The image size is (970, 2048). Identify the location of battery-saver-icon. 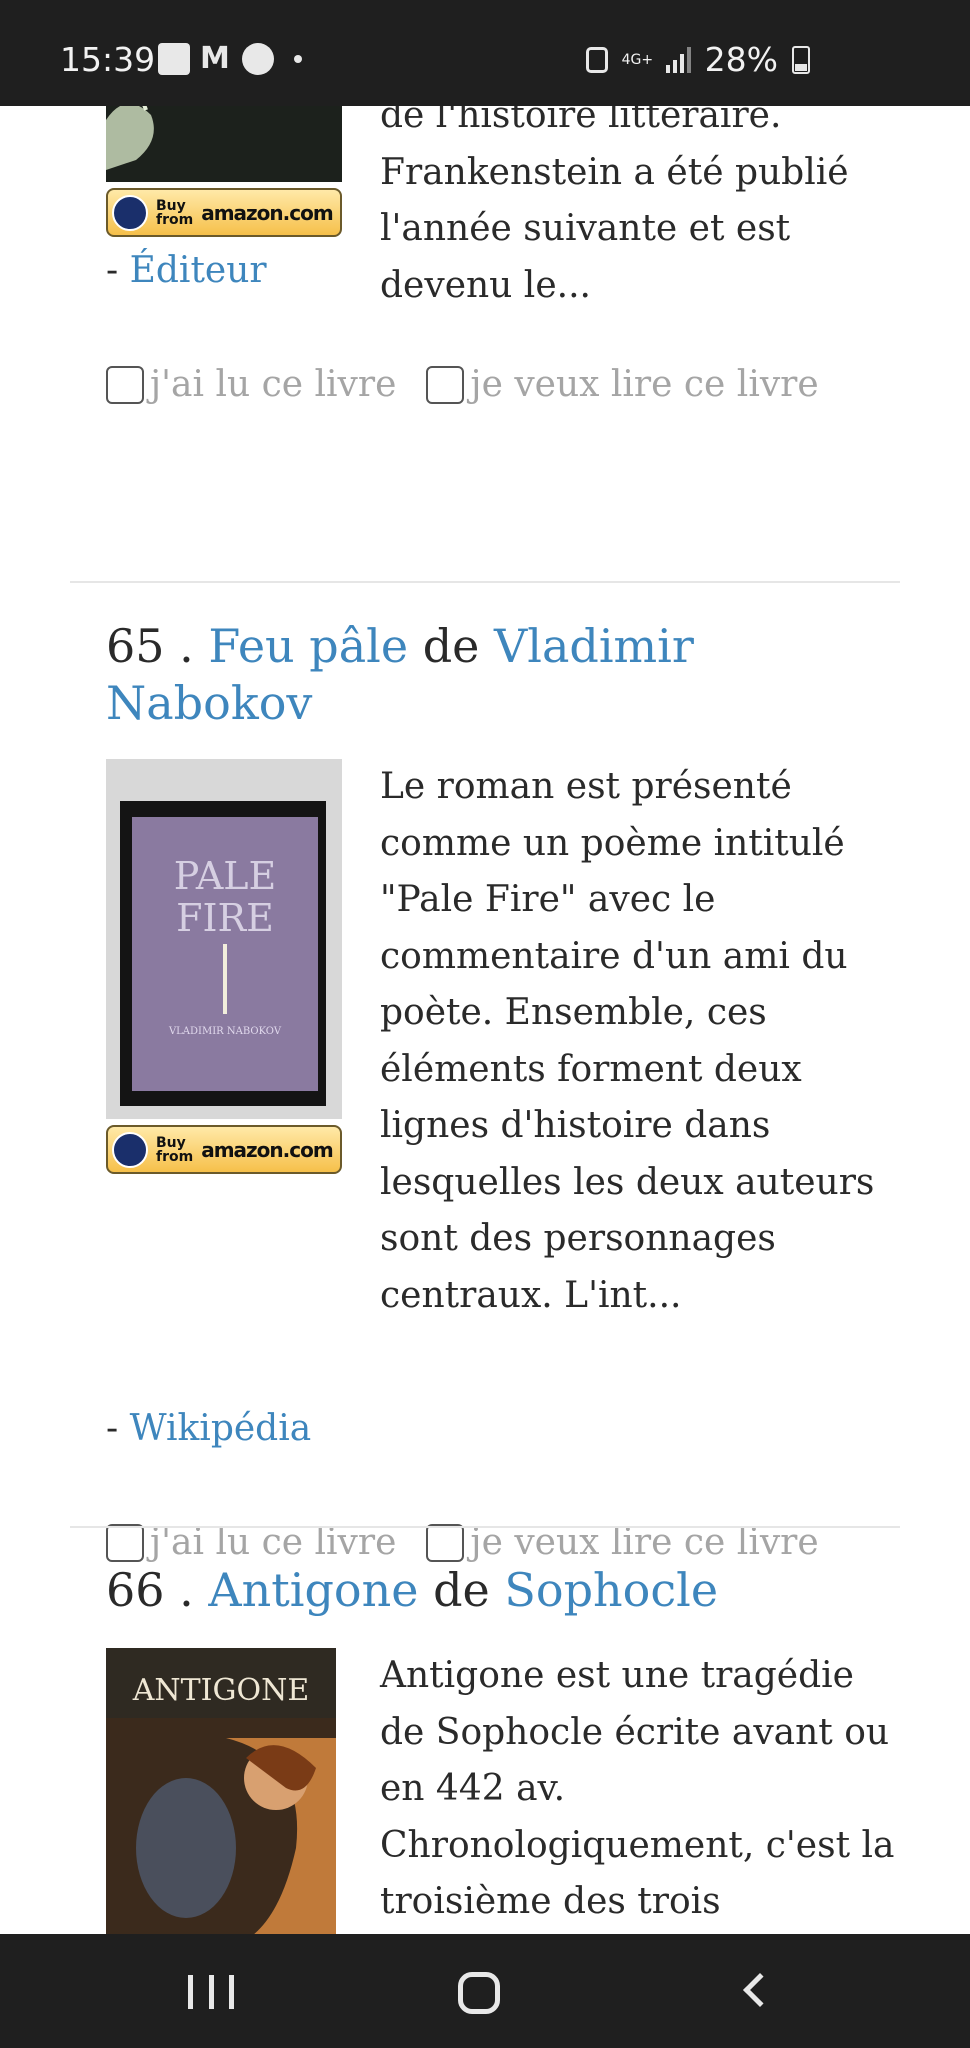
(596, 59).